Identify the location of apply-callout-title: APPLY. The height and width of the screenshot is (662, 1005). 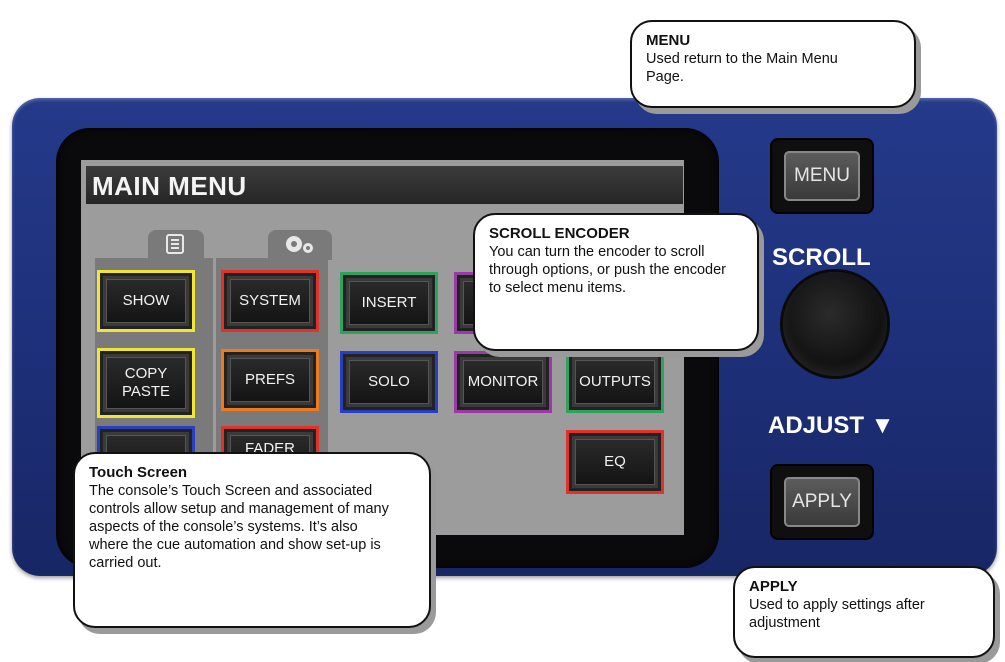
(773, 586).